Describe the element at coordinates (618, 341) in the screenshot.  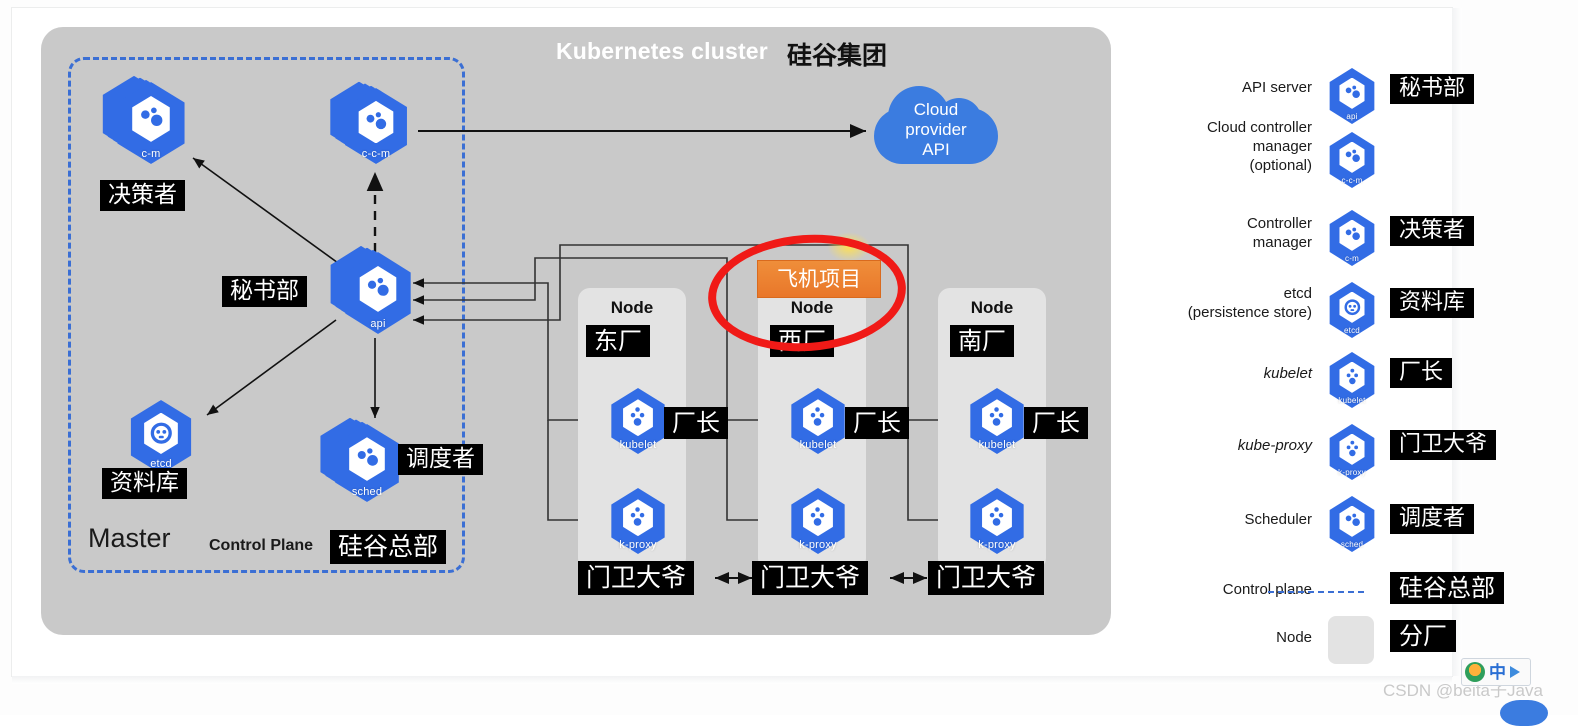
I see `node-name-cn: 东厂` at that location.